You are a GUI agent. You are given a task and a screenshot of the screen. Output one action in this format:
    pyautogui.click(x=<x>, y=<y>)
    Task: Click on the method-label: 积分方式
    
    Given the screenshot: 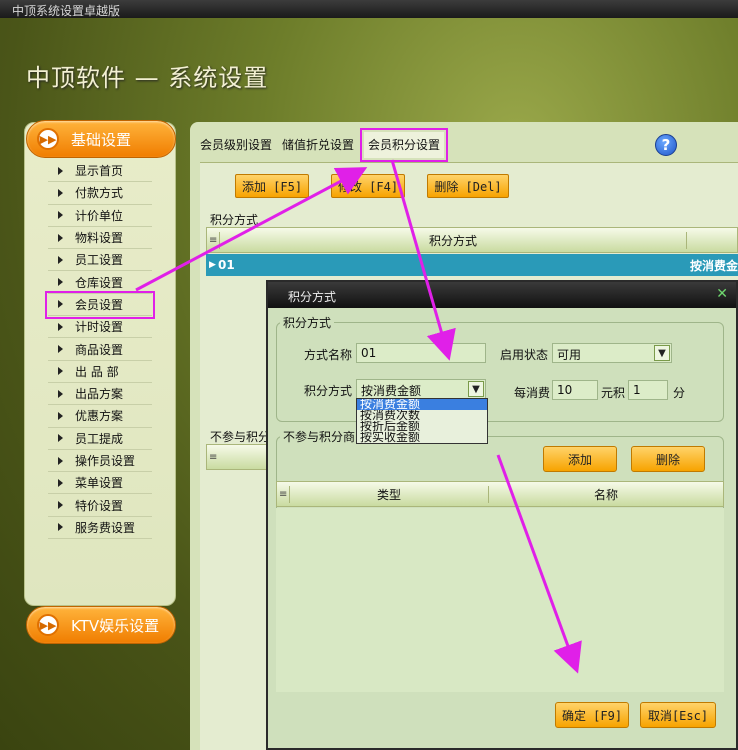 What is the action you would take?
    pyautogui.click(x=328, y=391)
    